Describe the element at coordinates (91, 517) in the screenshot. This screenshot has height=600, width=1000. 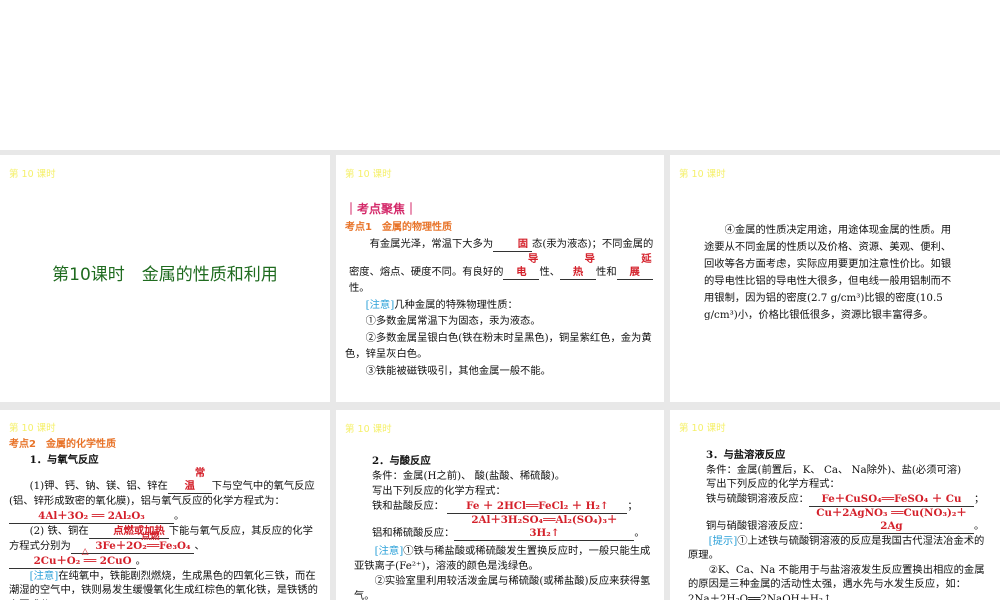
I see `equation: 4Al＋3O₂ ══ 2Al₂O₃` at that location.